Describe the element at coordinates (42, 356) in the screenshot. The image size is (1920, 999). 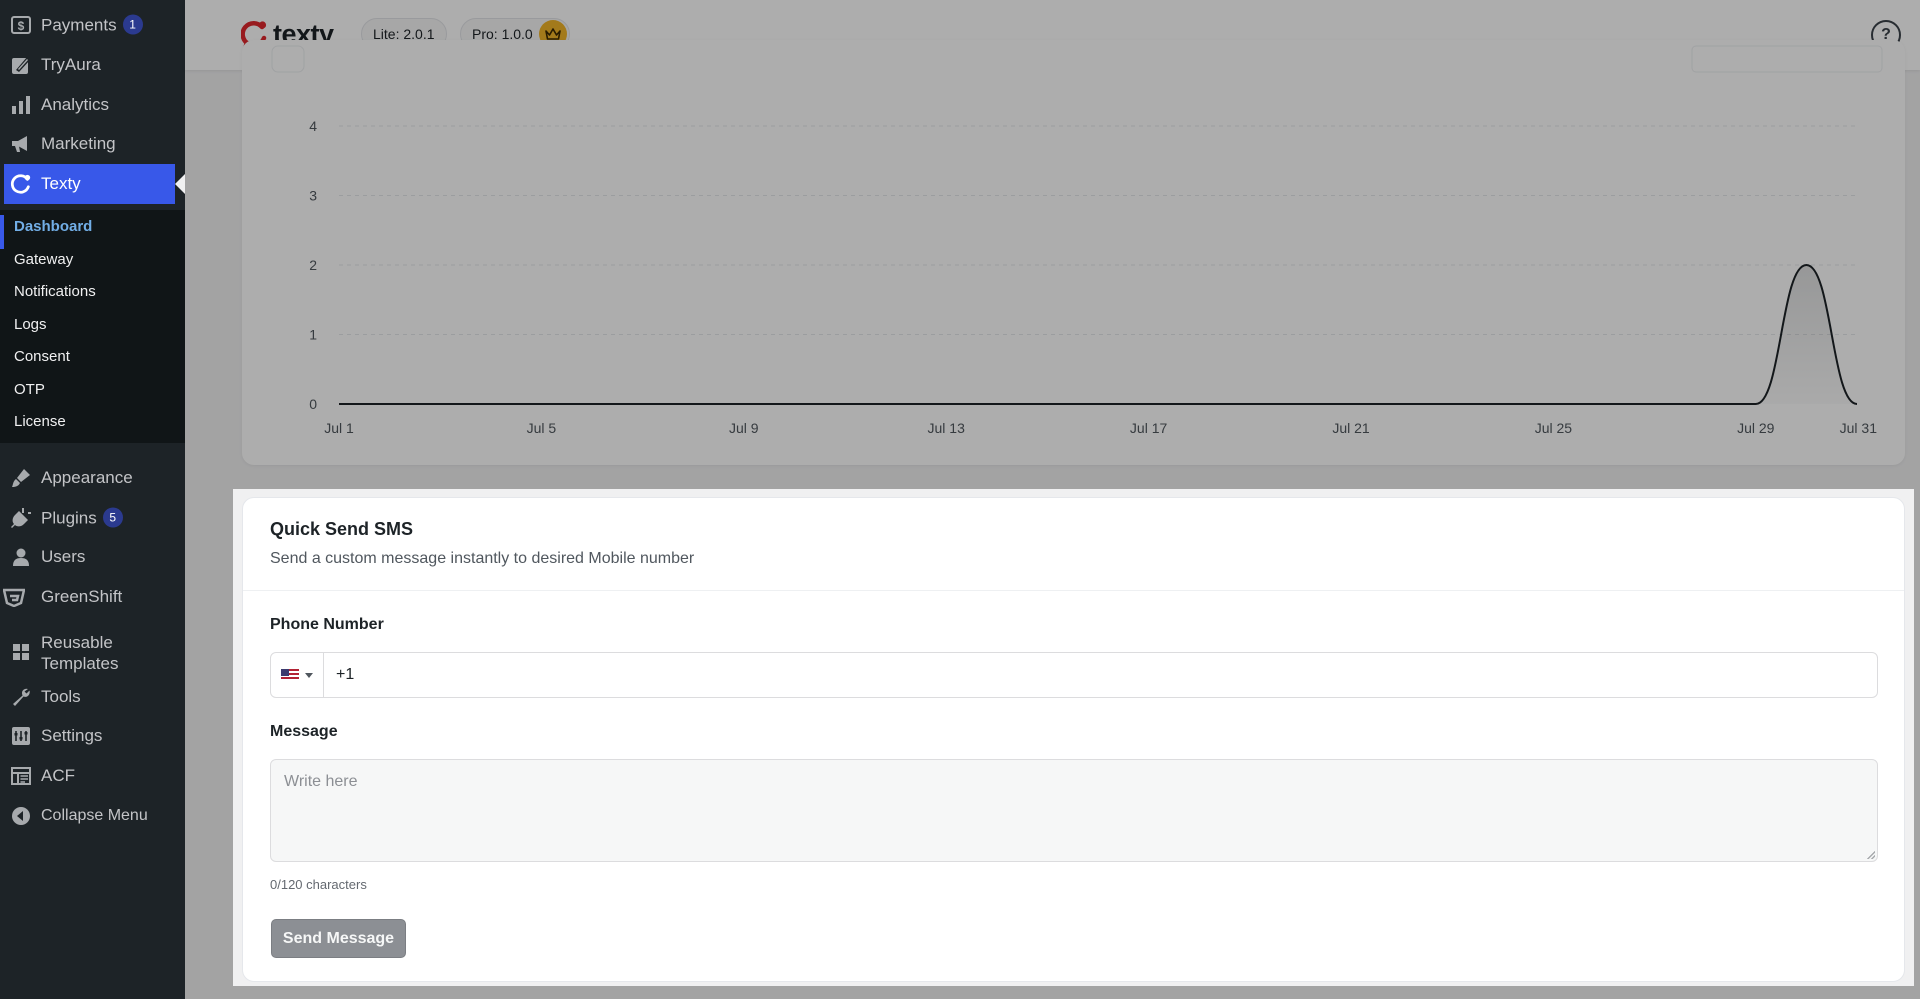
I see `submenu-item-consent: Consent` at that location.